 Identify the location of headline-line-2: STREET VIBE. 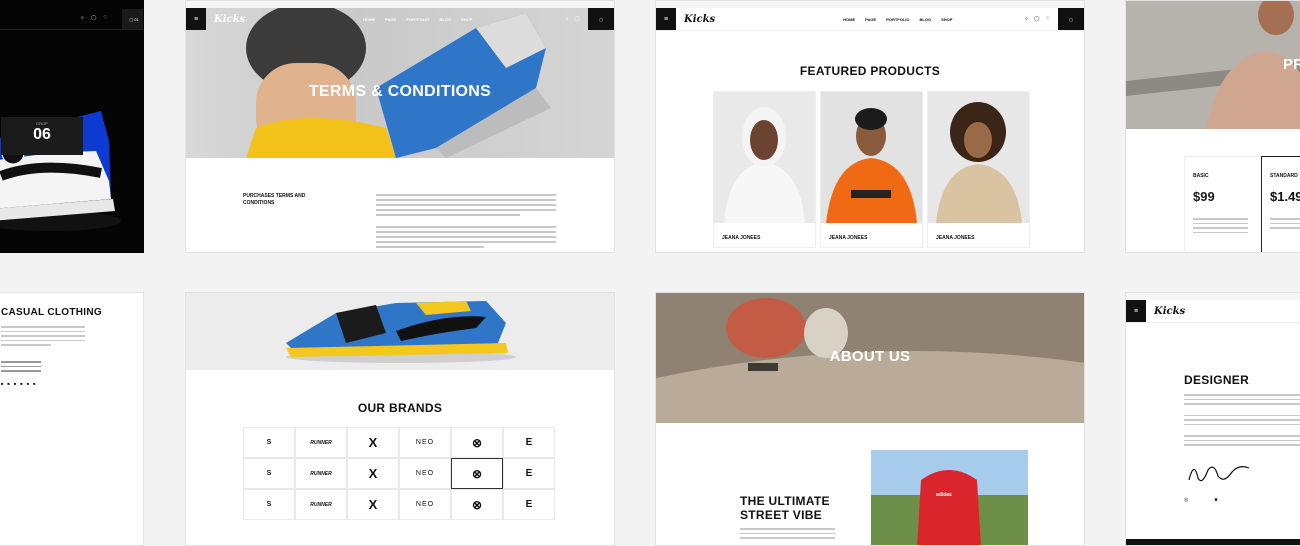
(781, 515).